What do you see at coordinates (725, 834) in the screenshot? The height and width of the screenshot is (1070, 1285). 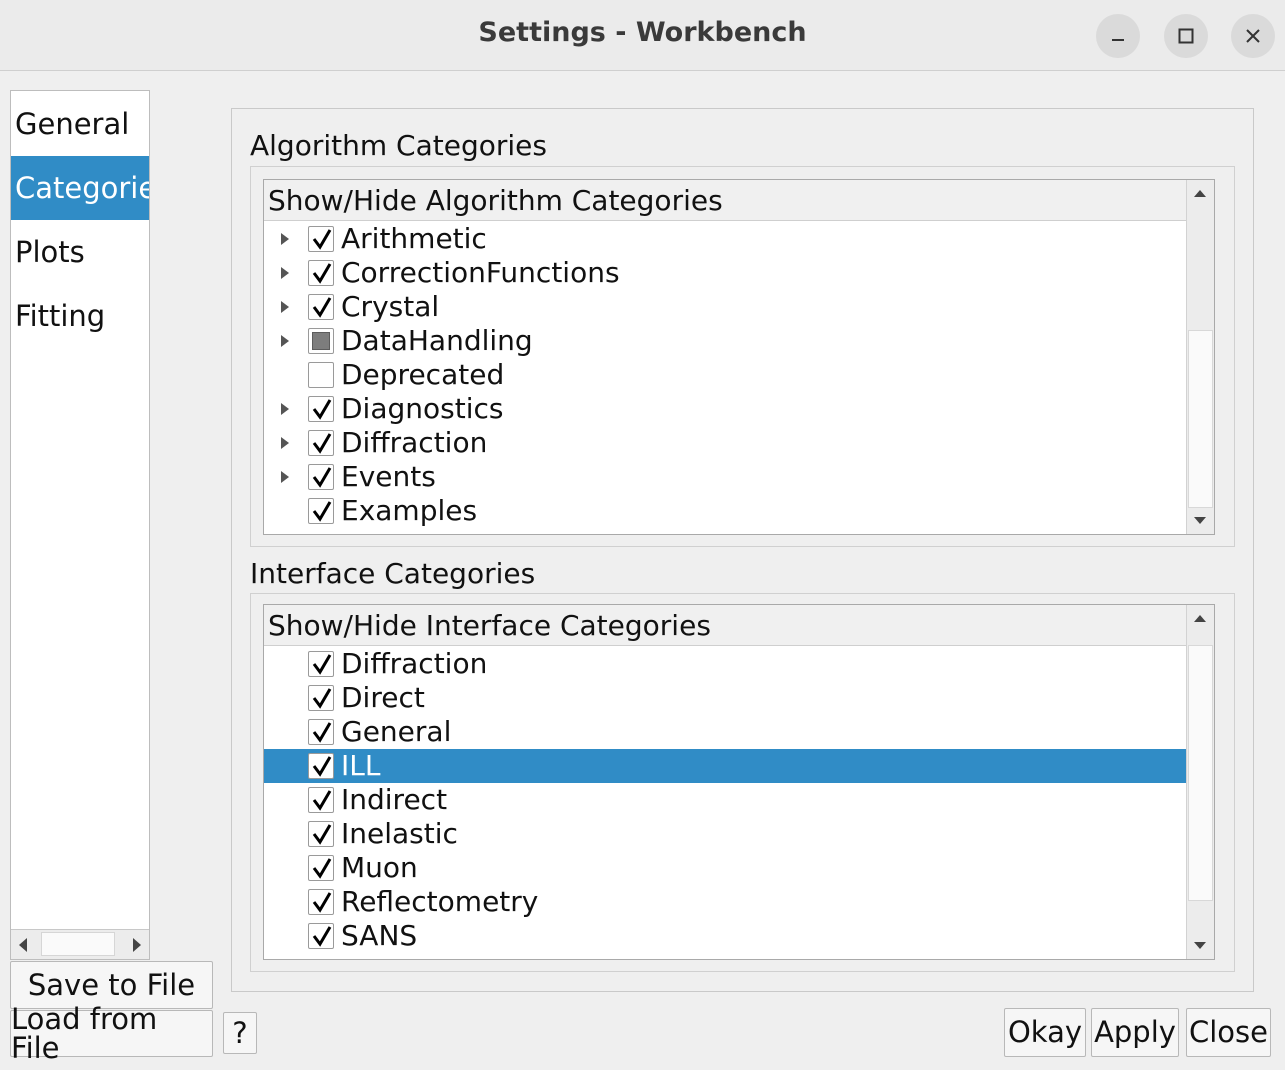 I see `tree-row: Inelastic` at bounding box center [725, 834].